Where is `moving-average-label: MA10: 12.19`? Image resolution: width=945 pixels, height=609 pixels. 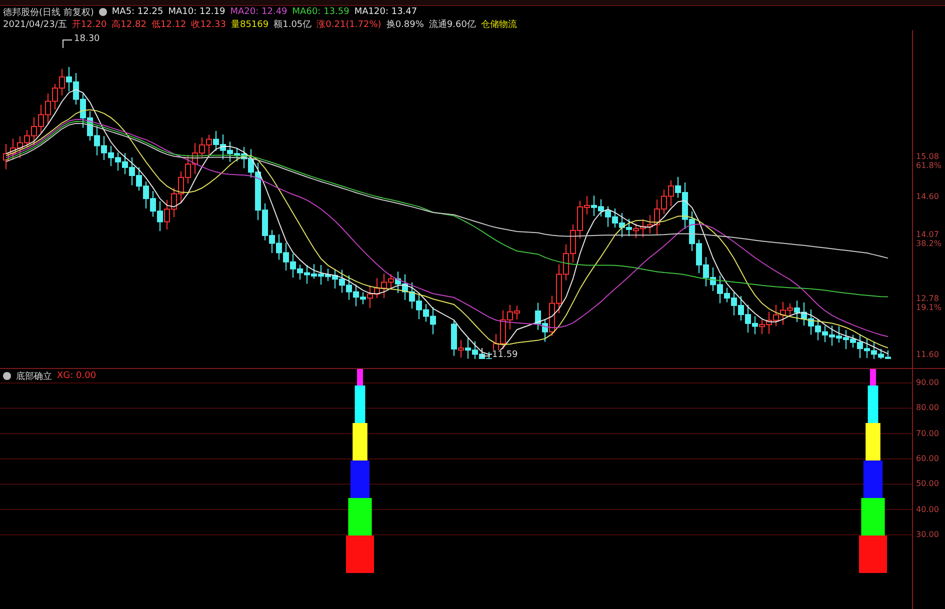
moving-average-label: MA10: 12.19 is located at coordinates (197, 12).